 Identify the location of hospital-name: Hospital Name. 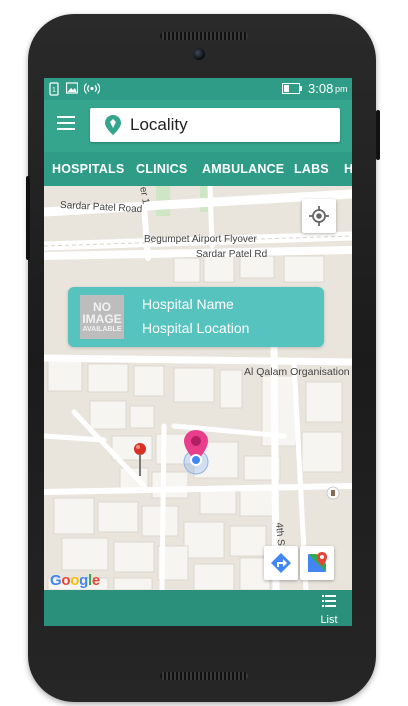
(188, 304).